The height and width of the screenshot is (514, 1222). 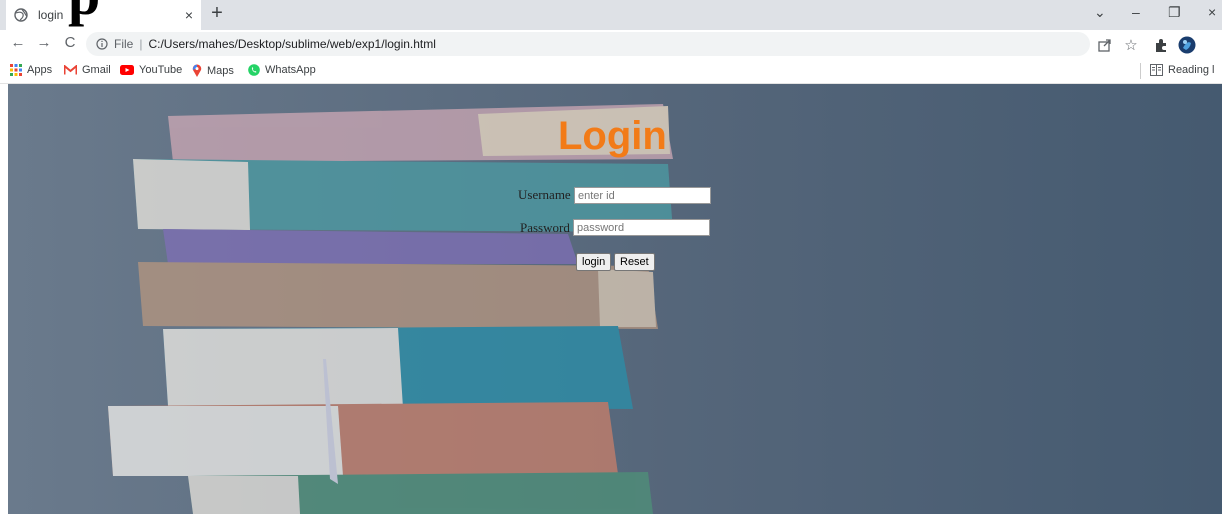 What do you see at coordinates (1105, 45) in the screenshot?
I see `share-icon` at bounding box center [1105, 45].